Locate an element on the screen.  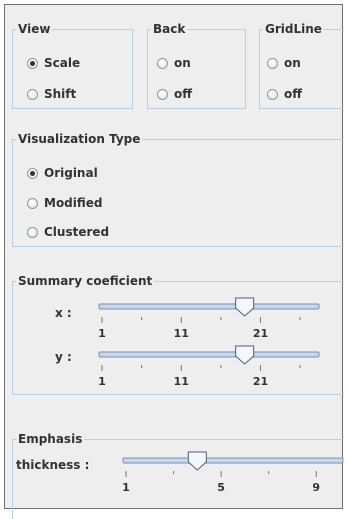
thickness-label: thickness : is located at coordinates (53, 465).